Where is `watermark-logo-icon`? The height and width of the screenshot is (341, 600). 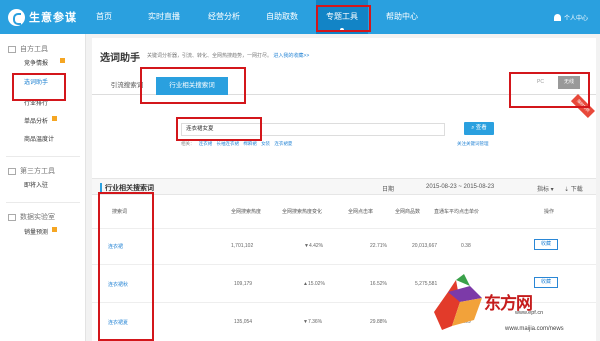
watermark-logo-icon is located at coordinates (458, 302).